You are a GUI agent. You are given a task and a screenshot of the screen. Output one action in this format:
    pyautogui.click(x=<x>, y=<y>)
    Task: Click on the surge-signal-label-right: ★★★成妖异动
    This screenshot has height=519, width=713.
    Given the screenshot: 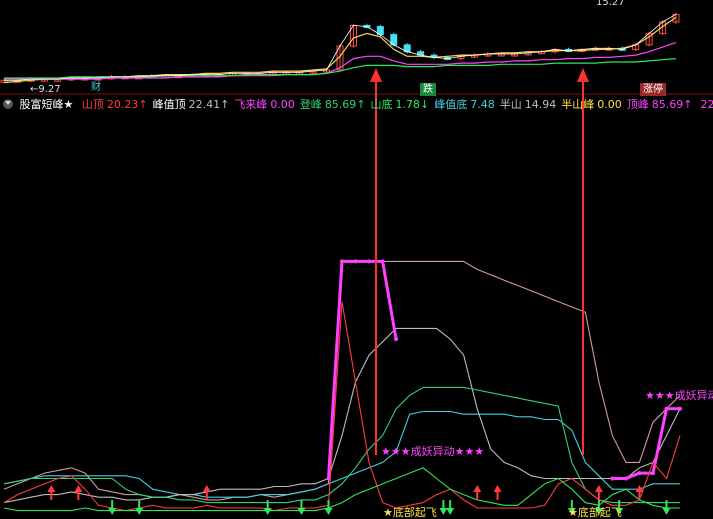 What is the action you would take?
    pyautogui.click(x=679, y=395)
    